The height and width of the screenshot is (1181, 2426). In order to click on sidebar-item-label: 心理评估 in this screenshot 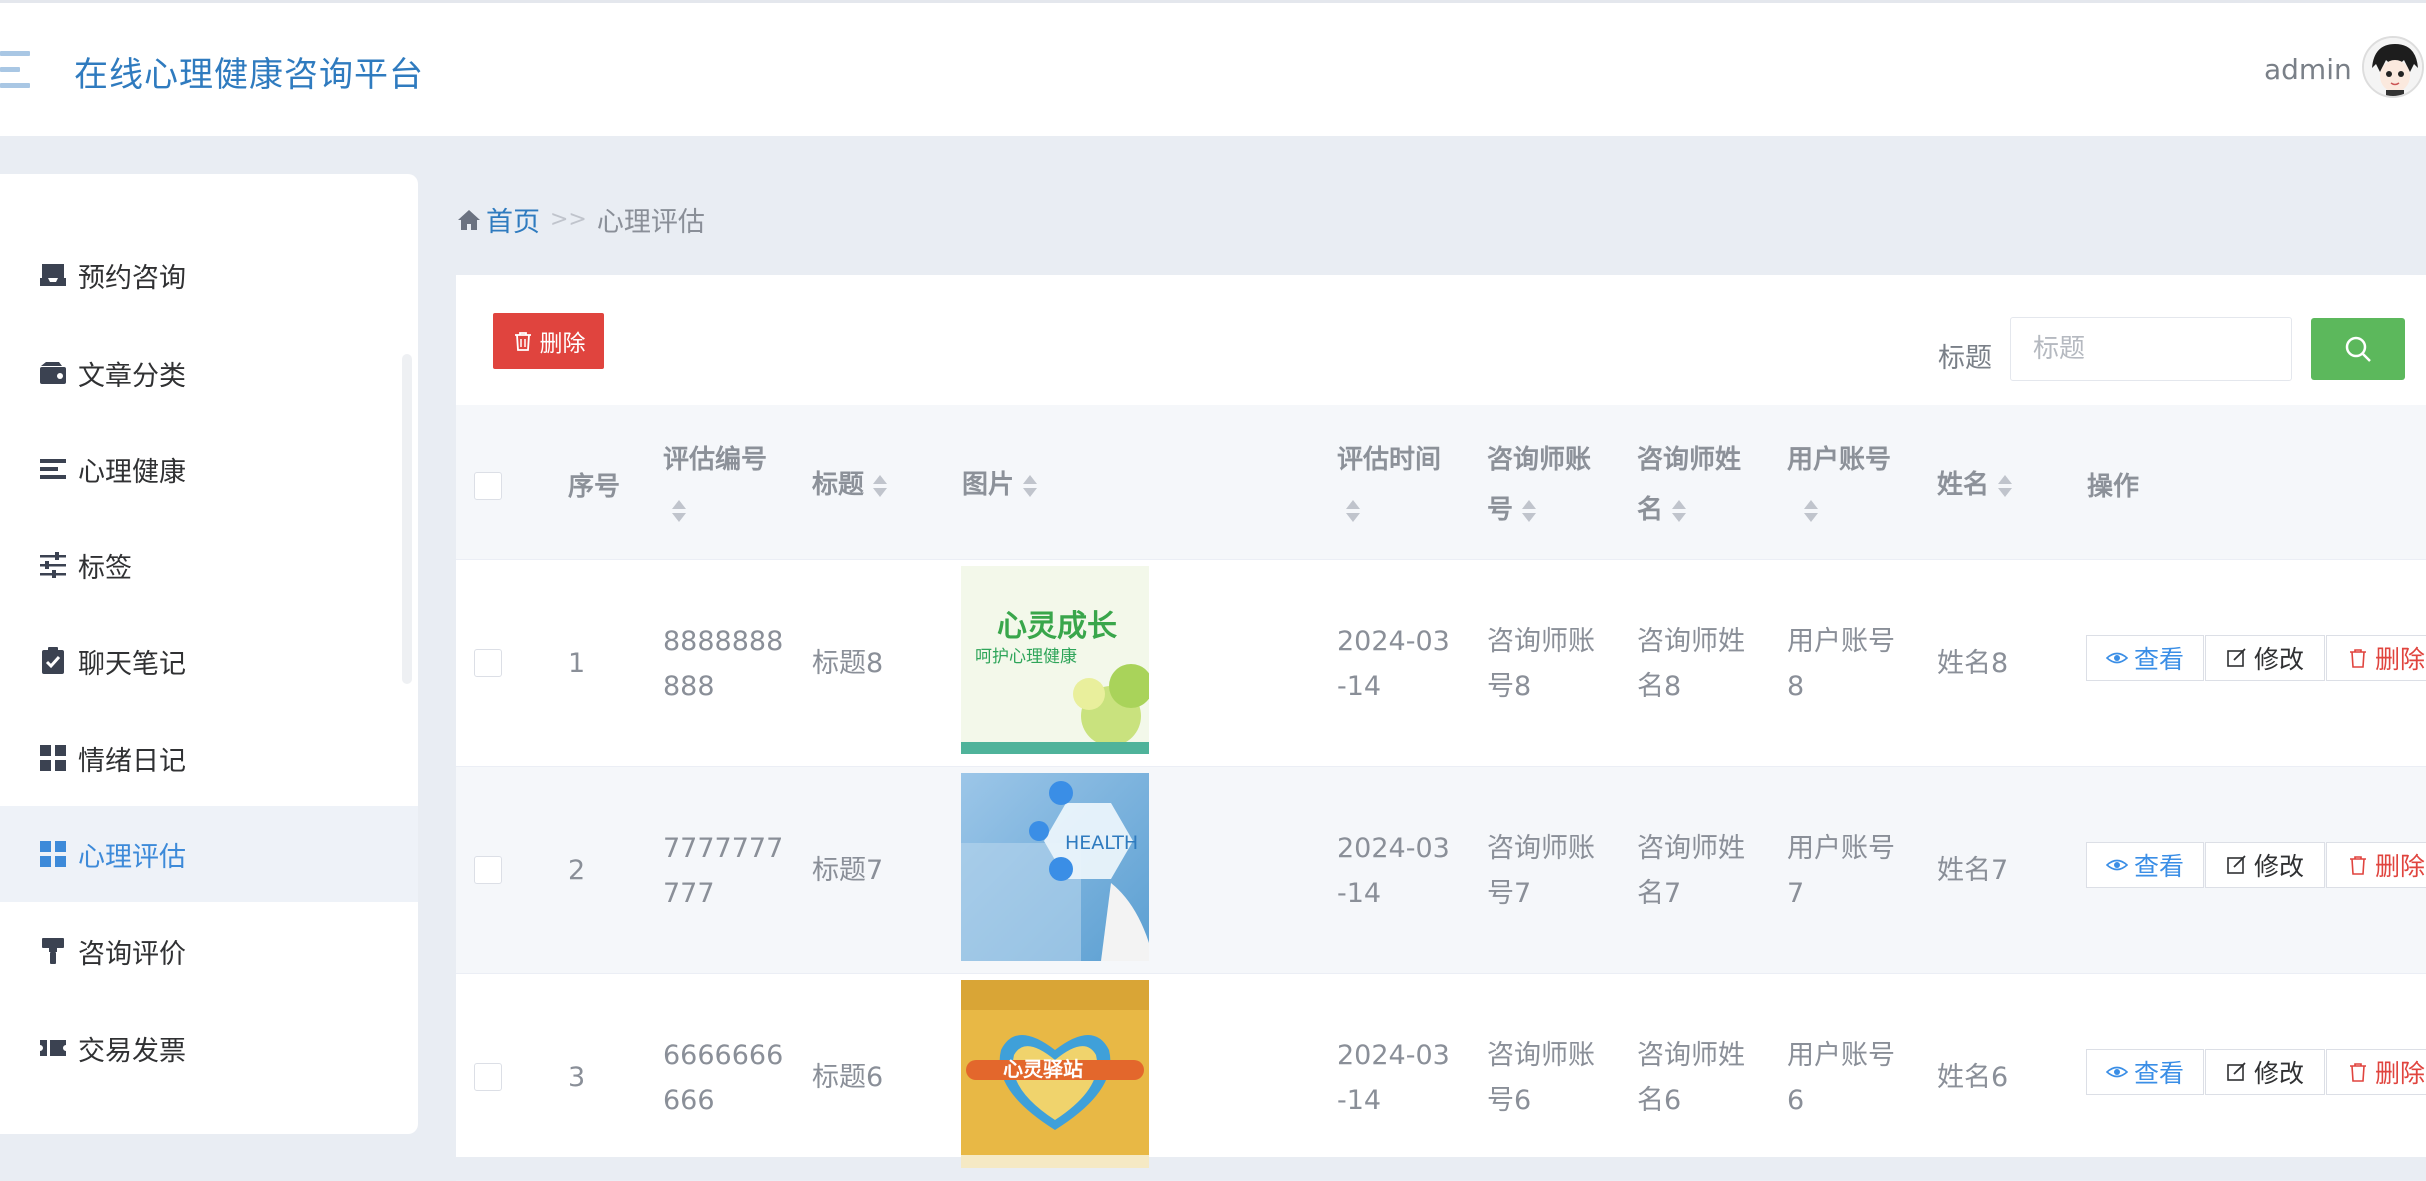, I will do `click(132, 857)`.